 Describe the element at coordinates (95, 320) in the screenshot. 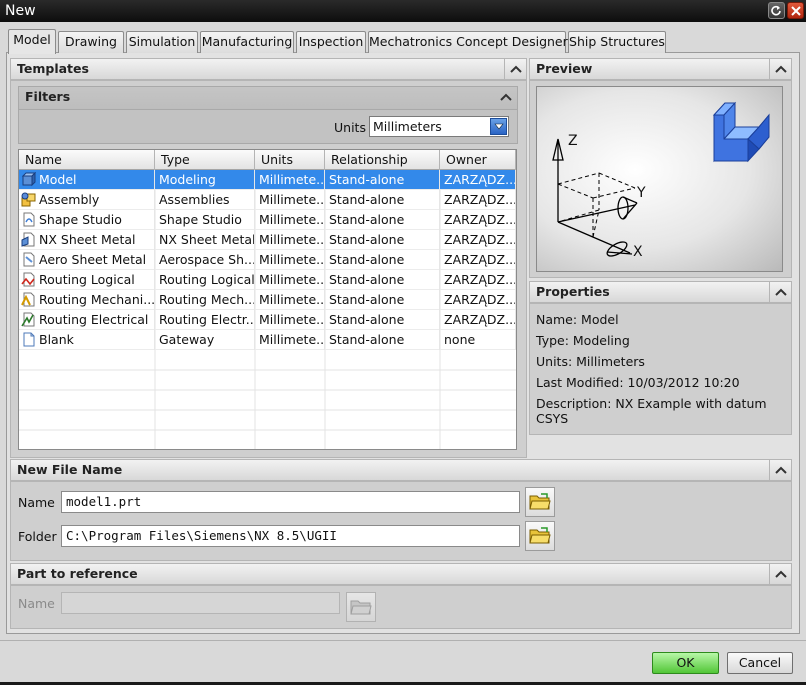

I see `cell-name: Routing Electrical` at that location.